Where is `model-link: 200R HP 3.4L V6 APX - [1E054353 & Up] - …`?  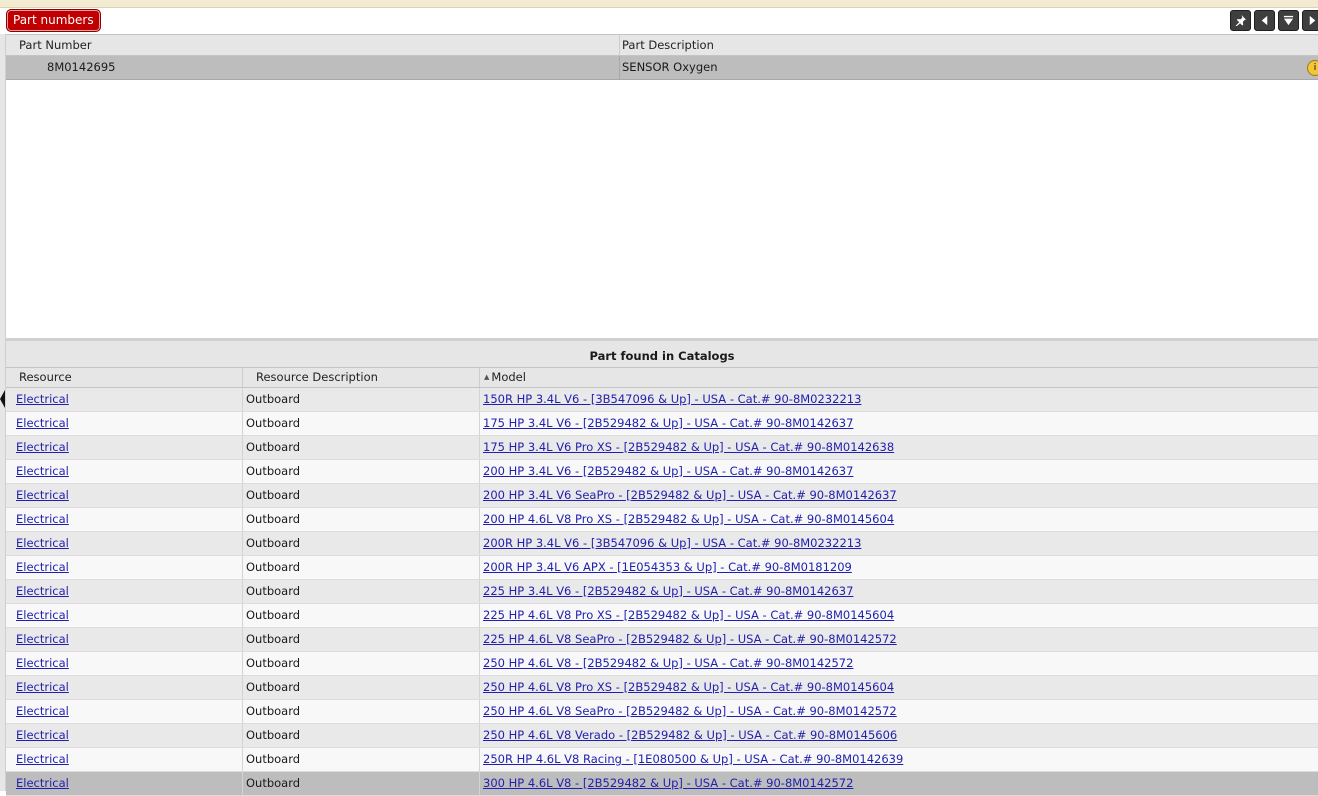 model-link: 200R HP 3.4L V6 APX - [1E054353 & Up] - … is located at coordinates (667, 567).